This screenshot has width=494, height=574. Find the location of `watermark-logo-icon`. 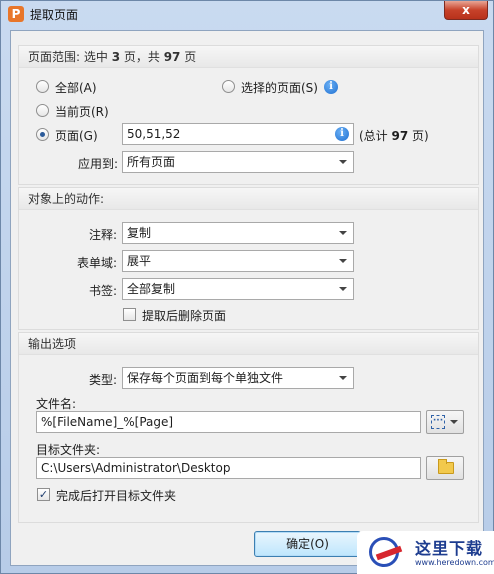

watermark-logo-icon is located at coordinates (384, 552).